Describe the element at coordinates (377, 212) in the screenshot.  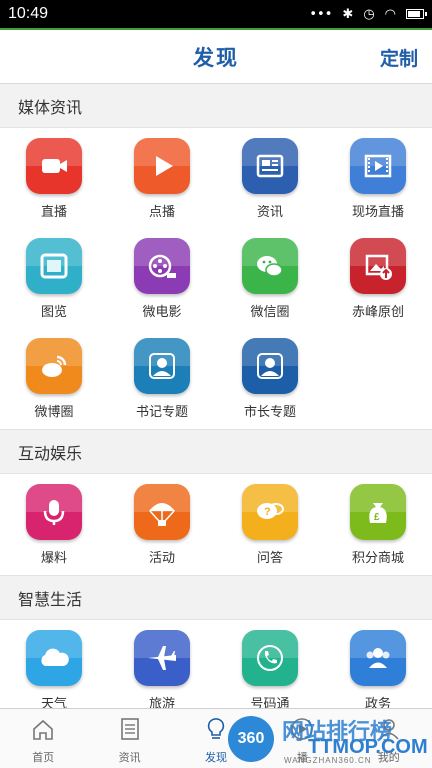
I see `grid-item-label: 现场直播` at that location.